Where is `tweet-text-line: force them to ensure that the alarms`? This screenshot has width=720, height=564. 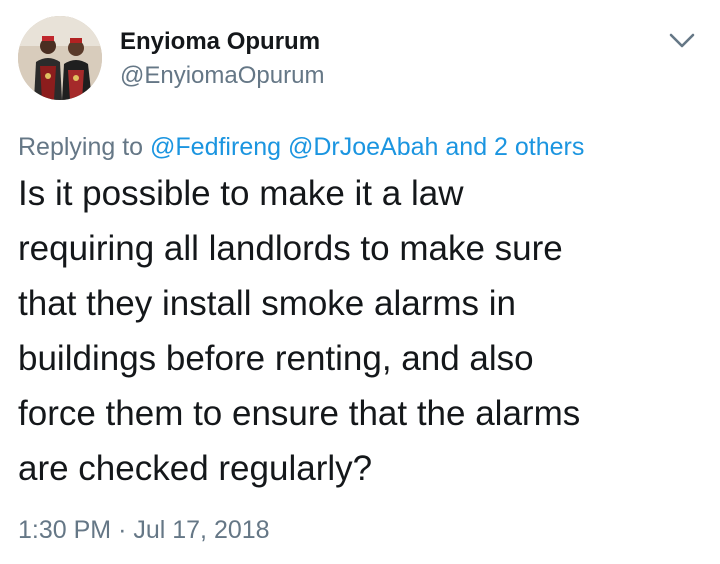 tweet-text-line: force them to ensure that the alarms is located at coordinates (299, 413).